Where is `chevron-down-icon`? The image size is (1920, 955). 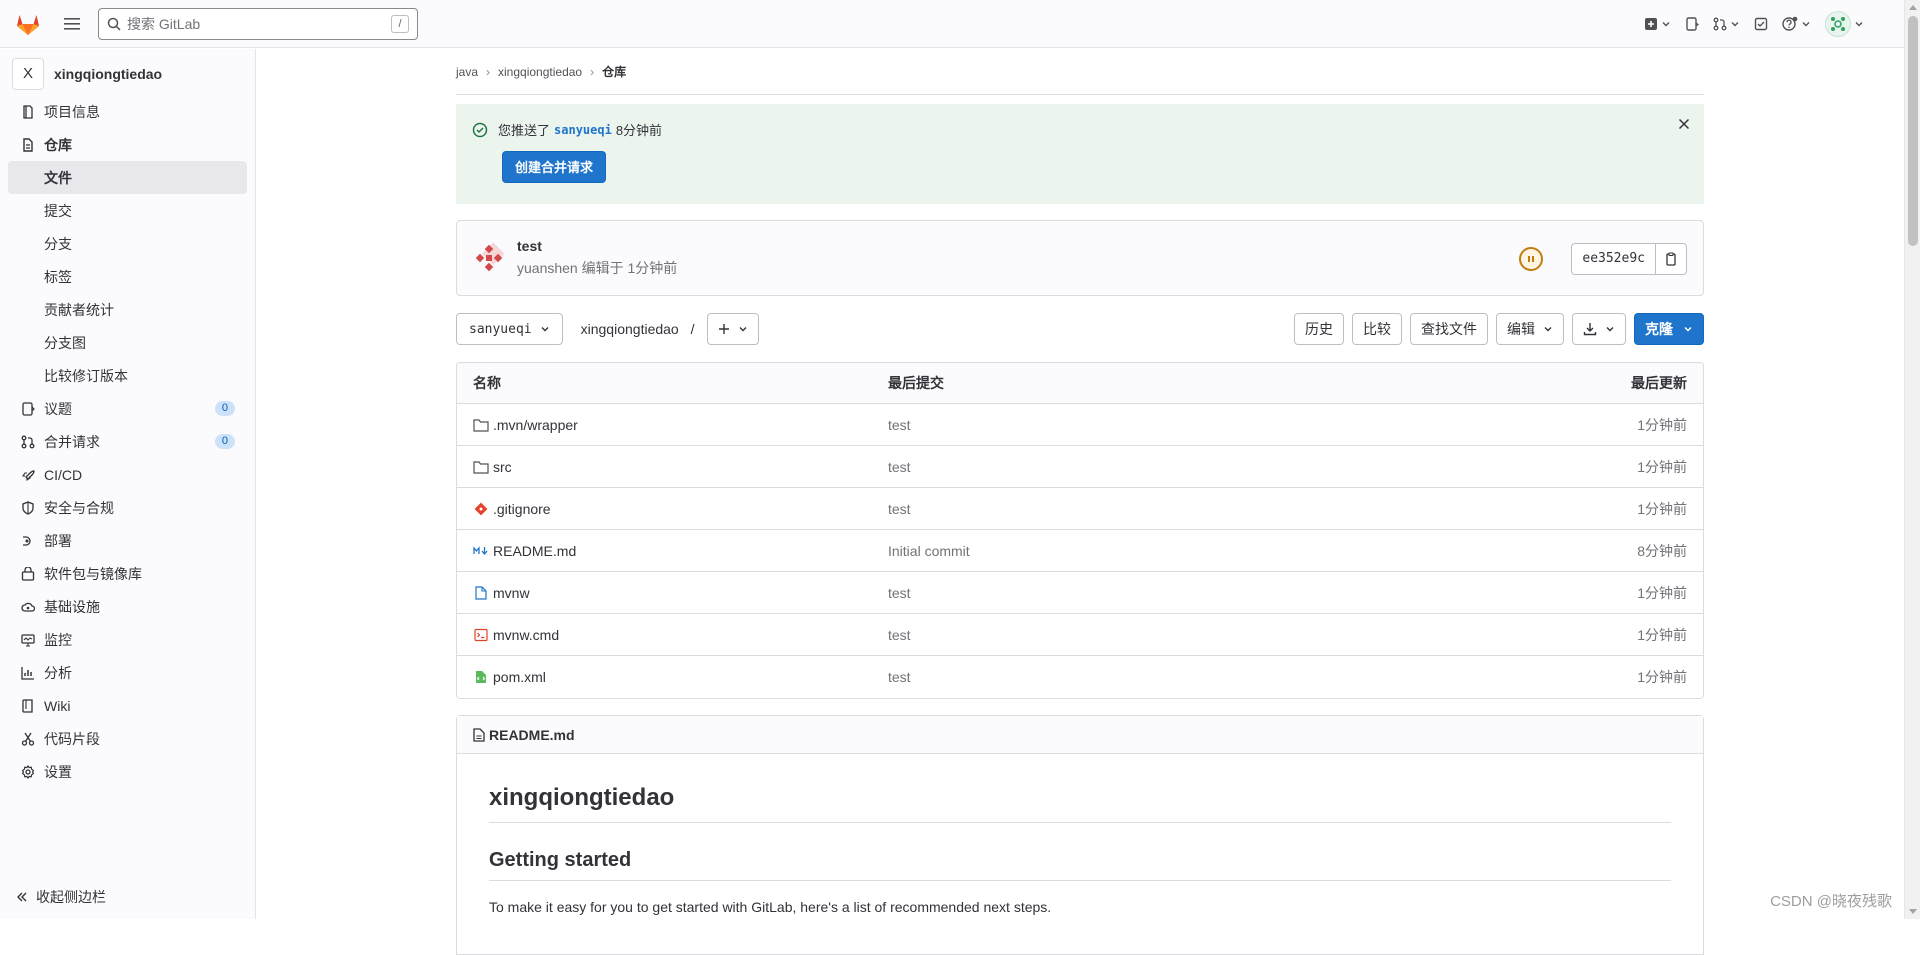 chevron-down-icon is located at coordinates (1548, 329).